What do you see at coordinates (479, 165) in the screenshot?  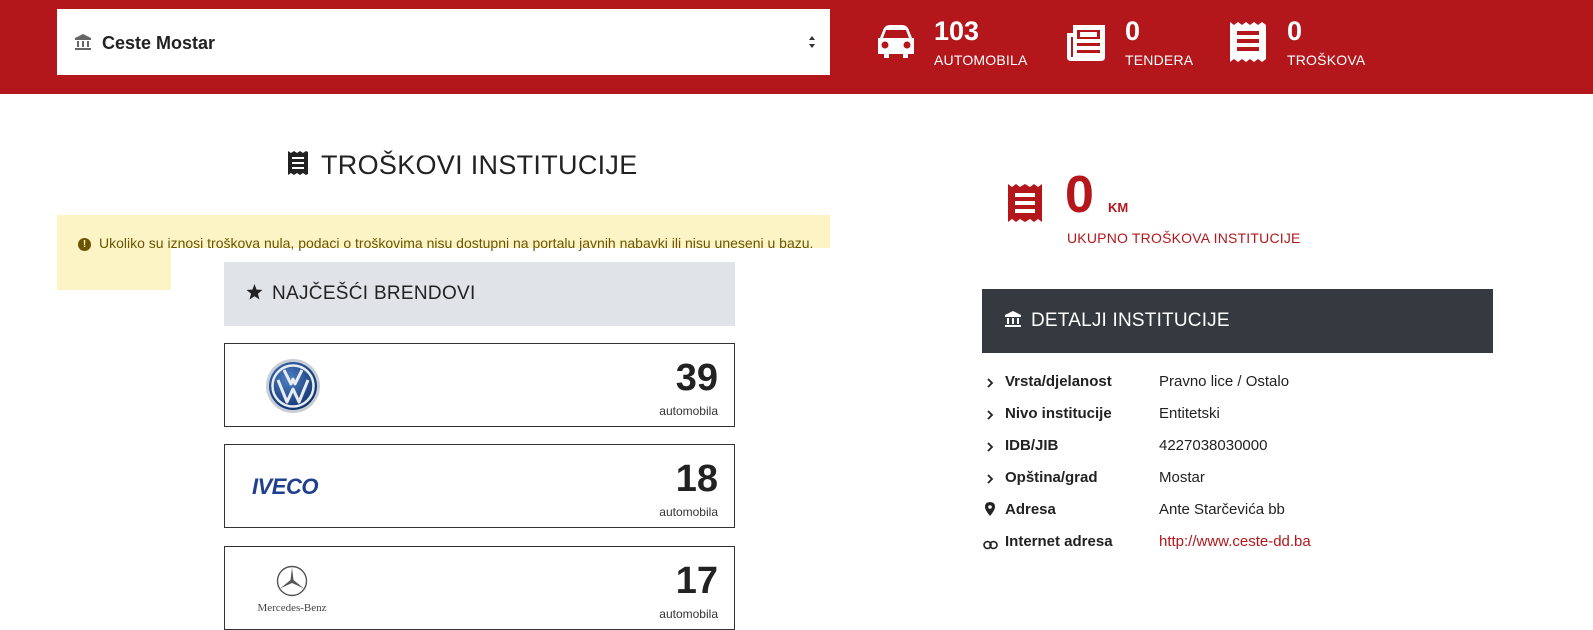 I see `costs-title: TROŠKOVI INSTITUCIJE` at bounding box center [479, 165].